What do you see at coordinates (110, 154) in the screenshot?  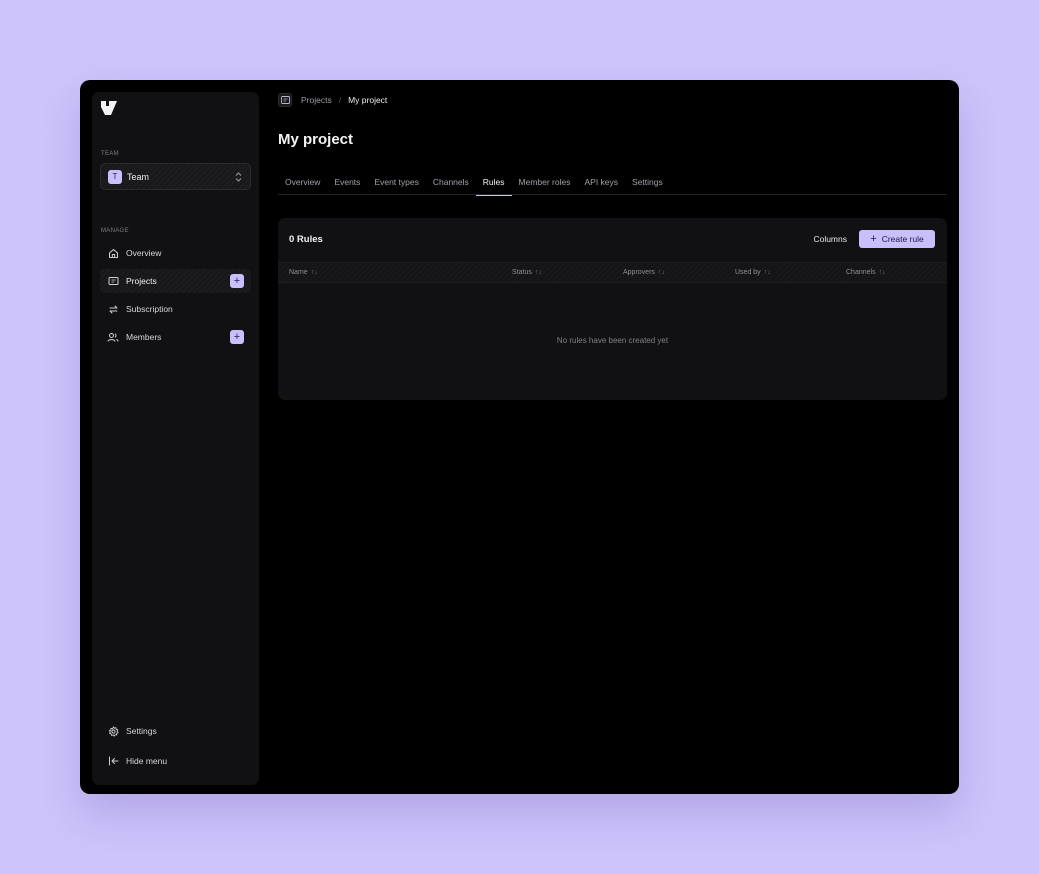 I see `team-section-label: TEAM` at bounding box center [110, 154].